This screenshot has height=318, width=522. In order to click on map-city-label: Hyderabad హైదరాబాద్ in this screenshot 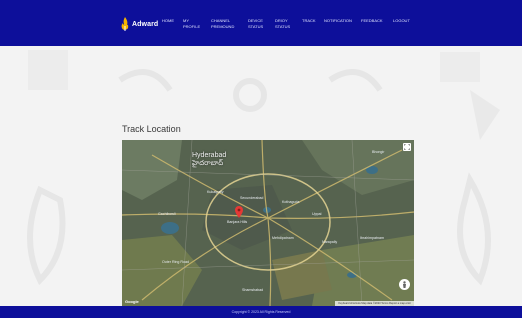, I will do `click(209, 160)`.